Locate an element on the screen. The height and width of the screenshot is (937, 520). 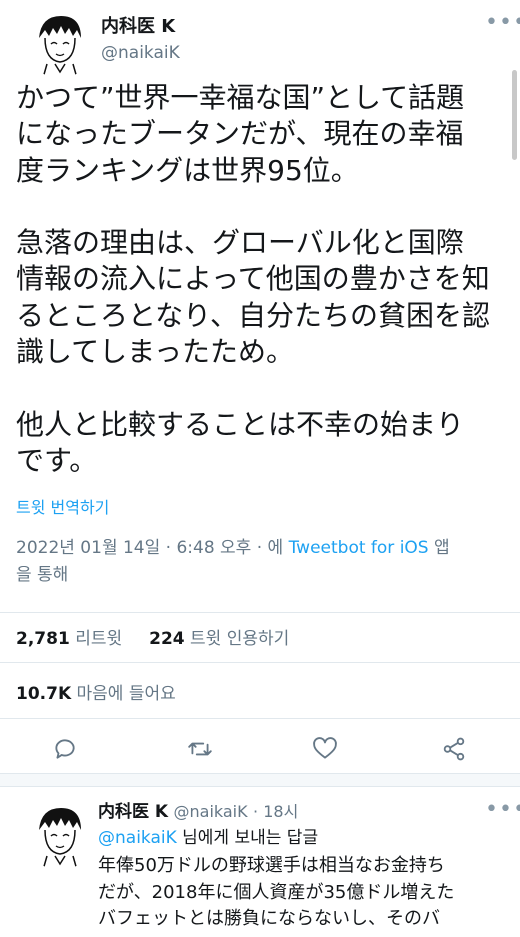
timestamp-via: 을 통해 is located at coordinates (42, 575).